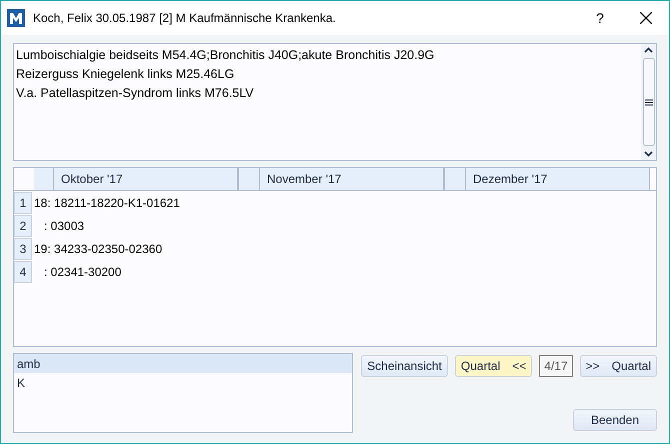  What do you see at coordinates (97, 249) in the screenshot?
I see `table-cell-text: 19: 34233-02350-02360` at bounding box center [97, 249].